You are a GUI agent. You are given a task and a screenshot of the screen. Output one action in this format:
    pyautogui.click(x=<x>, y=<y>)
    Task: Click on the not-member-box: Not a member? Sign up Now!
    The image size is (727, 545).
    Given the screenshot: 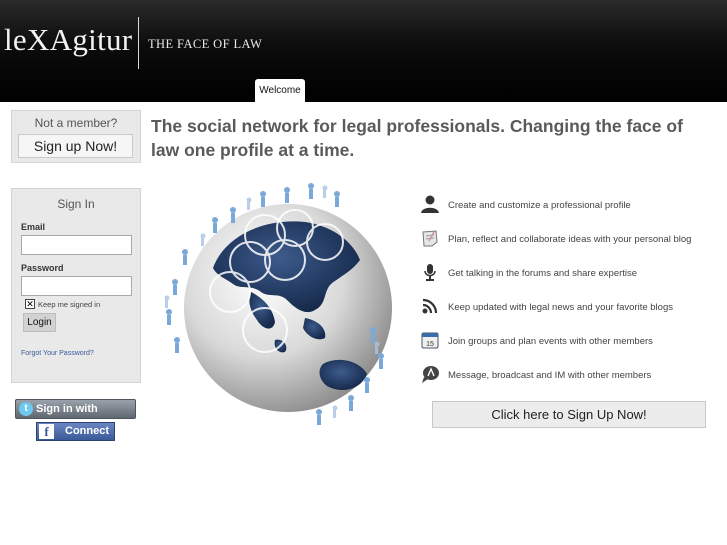 What is the action you would take?
    pyautogui.click(x=76, y=136)
    